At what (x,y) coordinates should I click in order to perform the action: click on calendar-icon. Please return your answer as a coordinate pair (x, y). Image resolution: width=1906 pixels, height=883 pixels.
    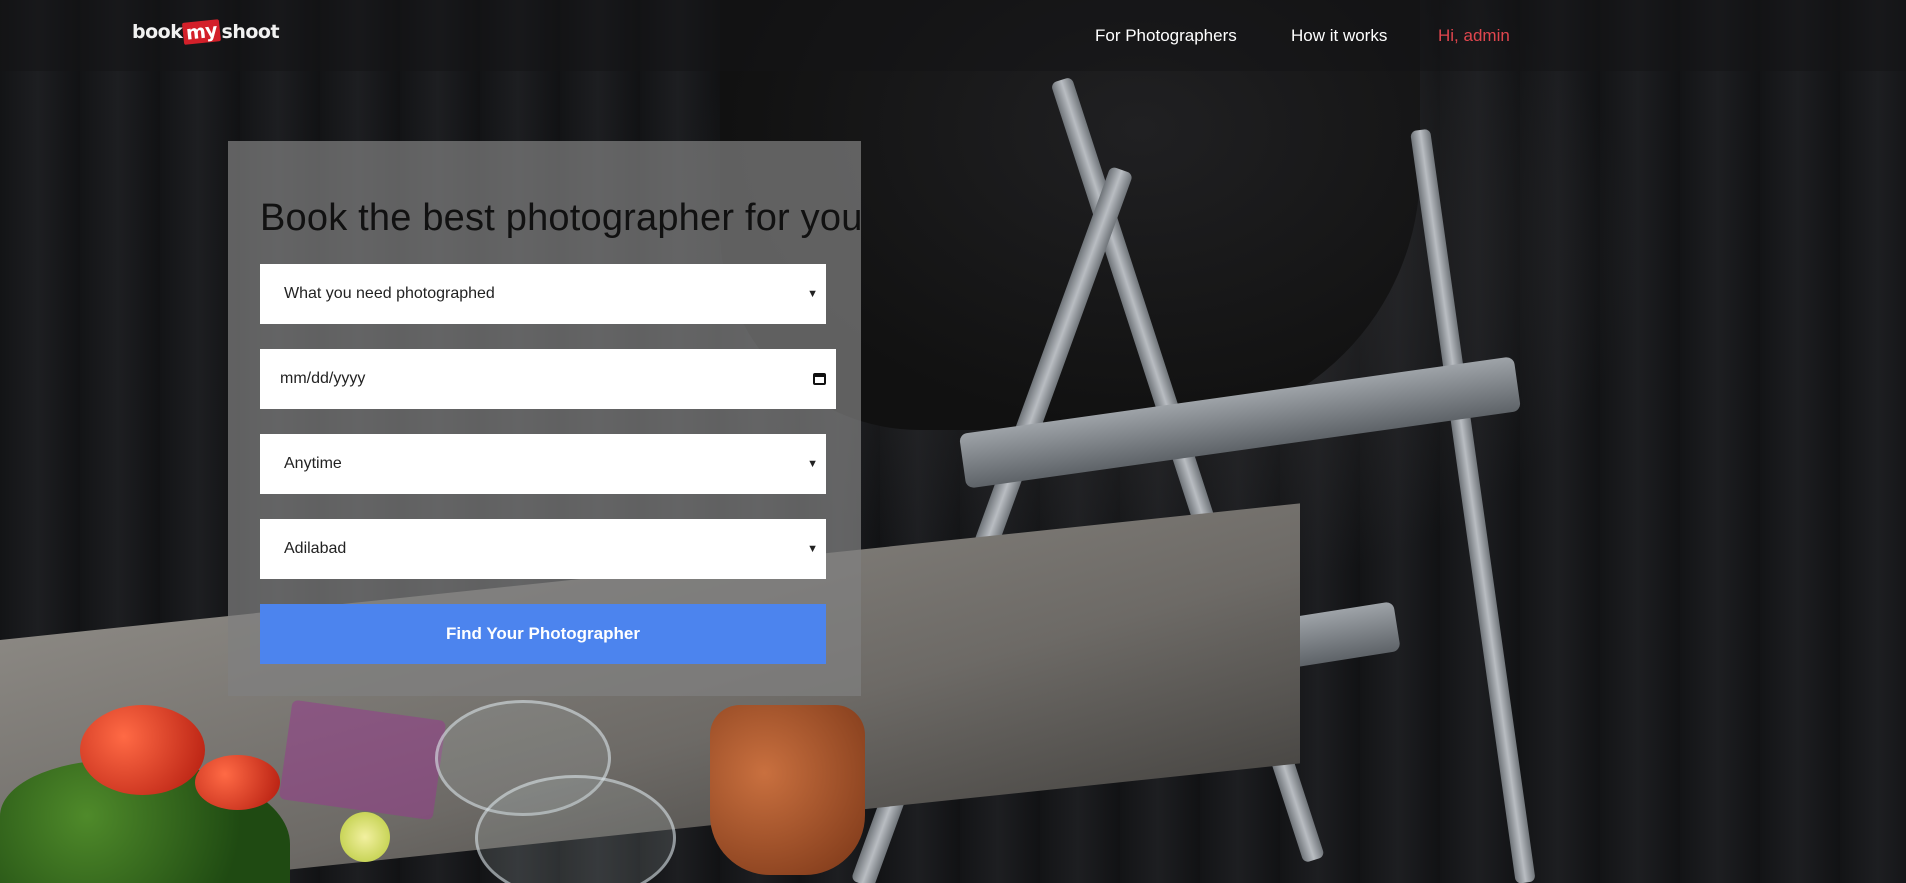
    Looking at the image, I should click on (819, 379).